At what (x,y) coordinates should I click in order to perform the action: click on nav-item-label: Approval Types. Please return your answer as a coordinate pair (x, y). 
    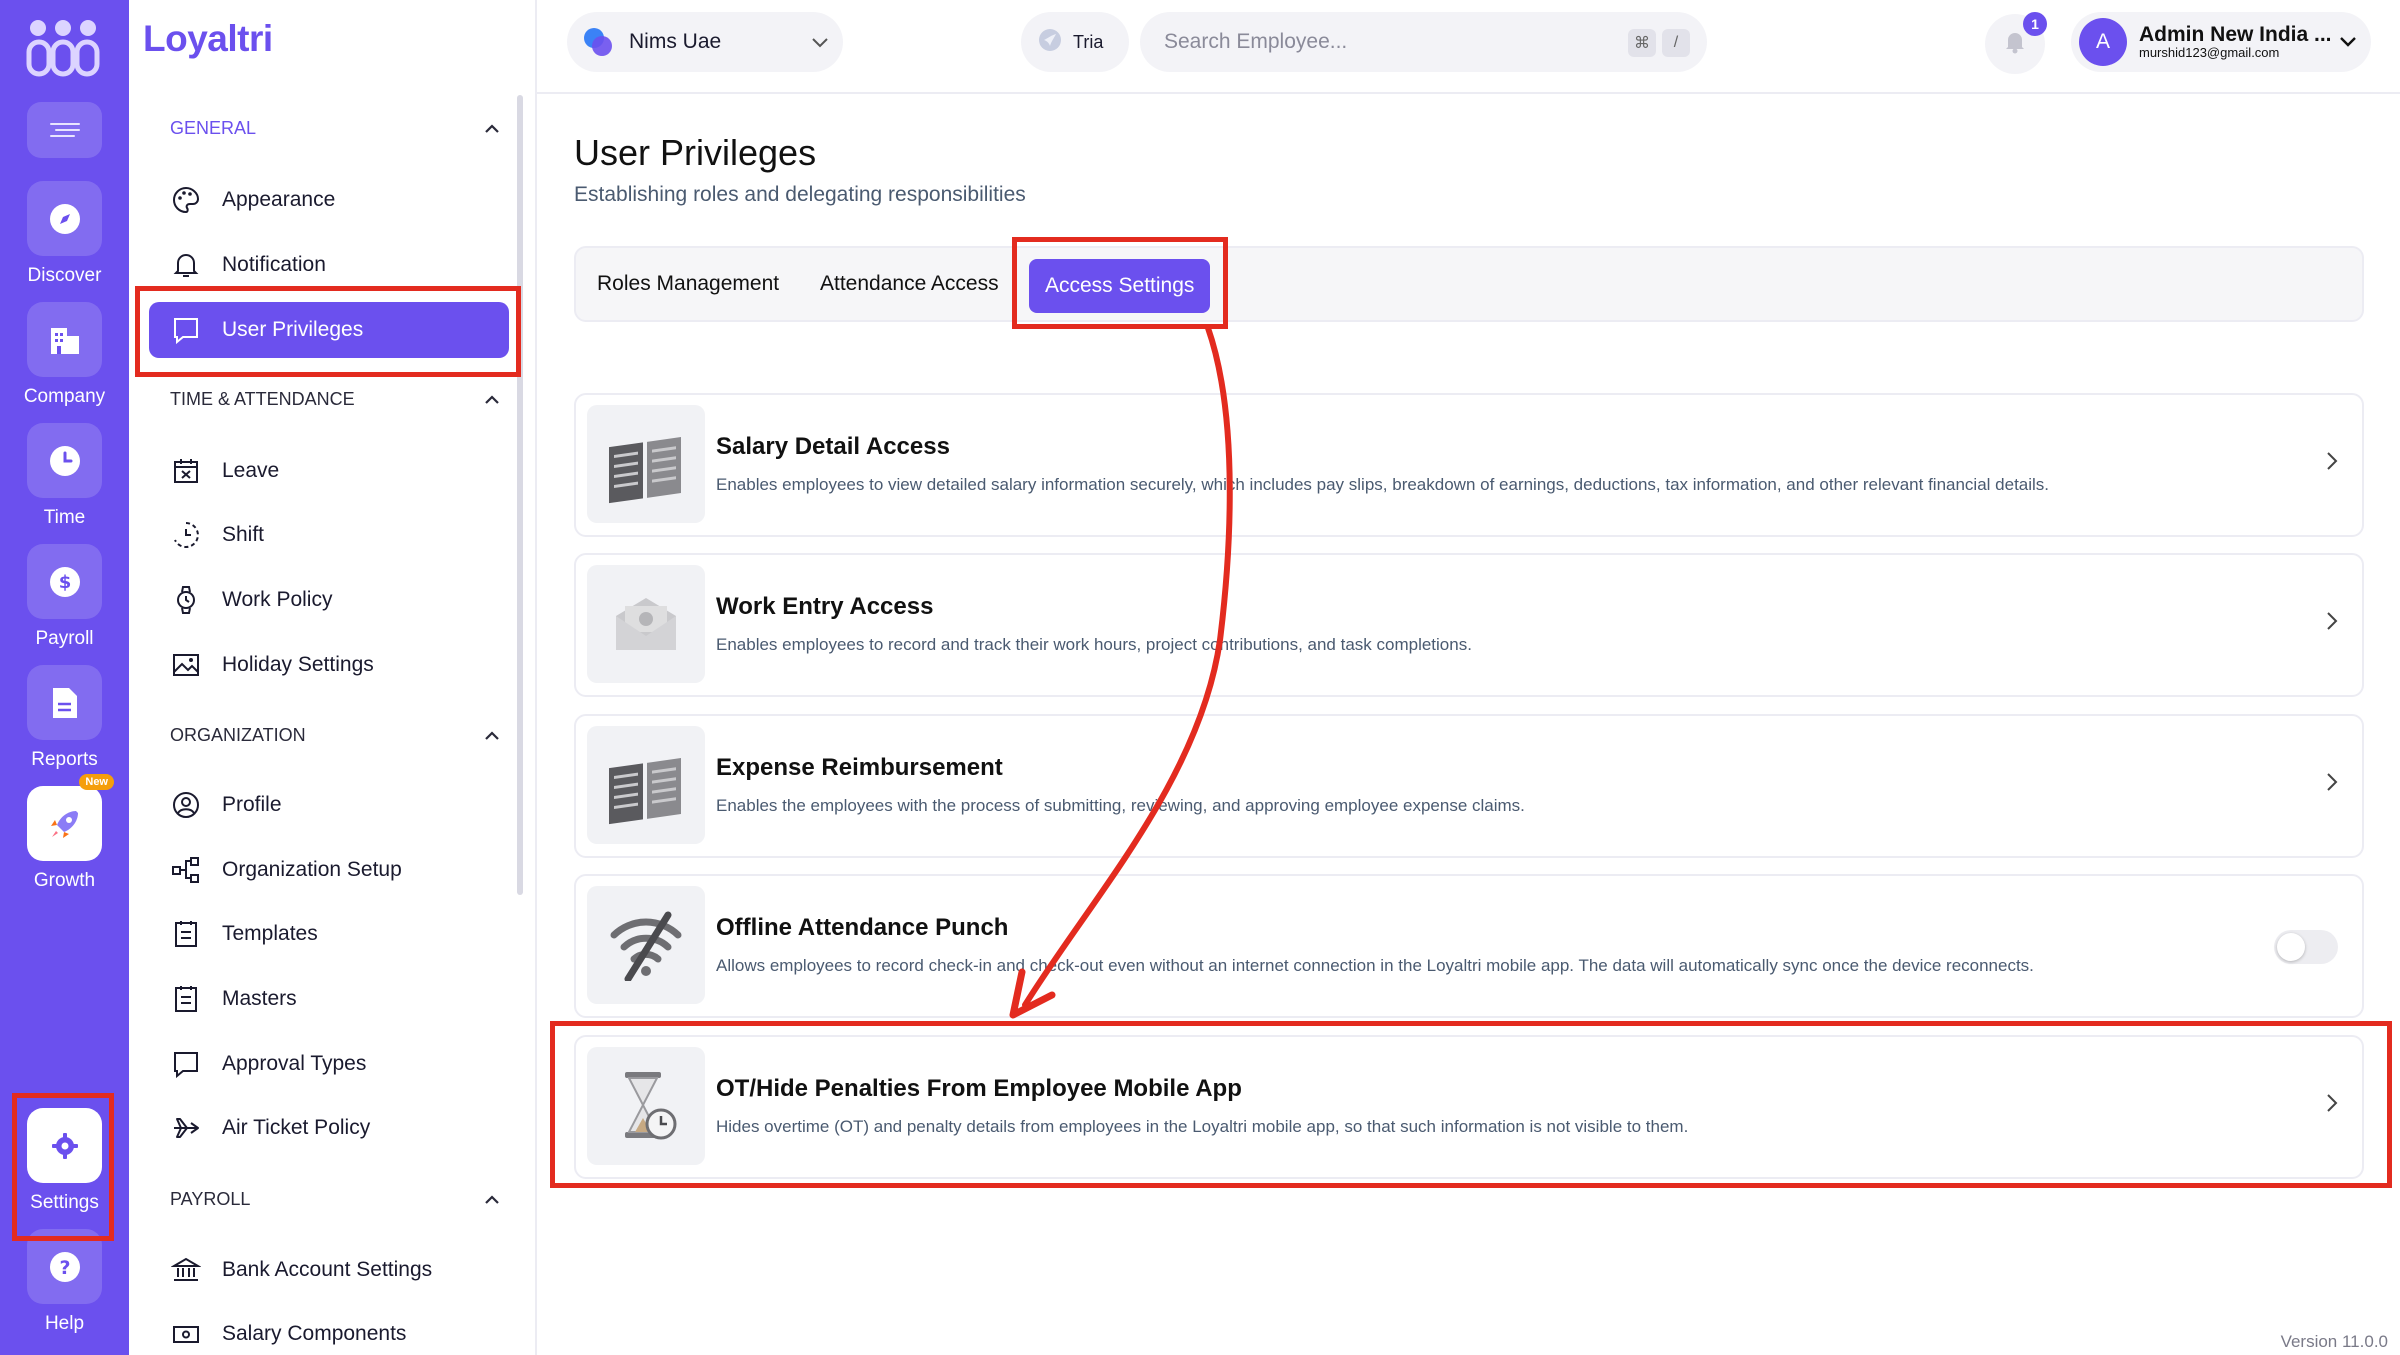
    Looking at the image, I should click on (294, 1063).